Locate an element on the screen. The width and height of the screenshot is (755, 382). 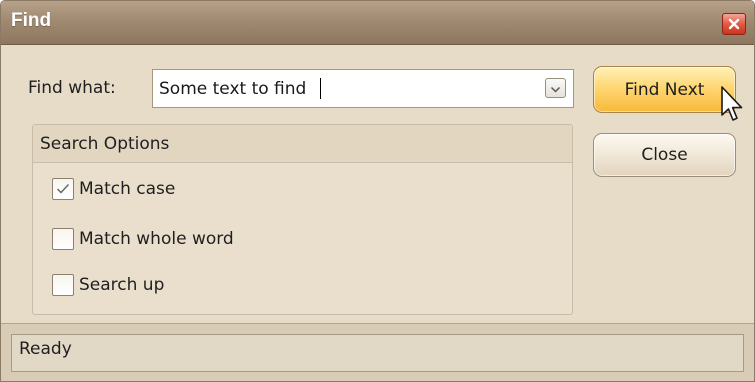
match-case-label: Match case is located at coordinates (127, 189).